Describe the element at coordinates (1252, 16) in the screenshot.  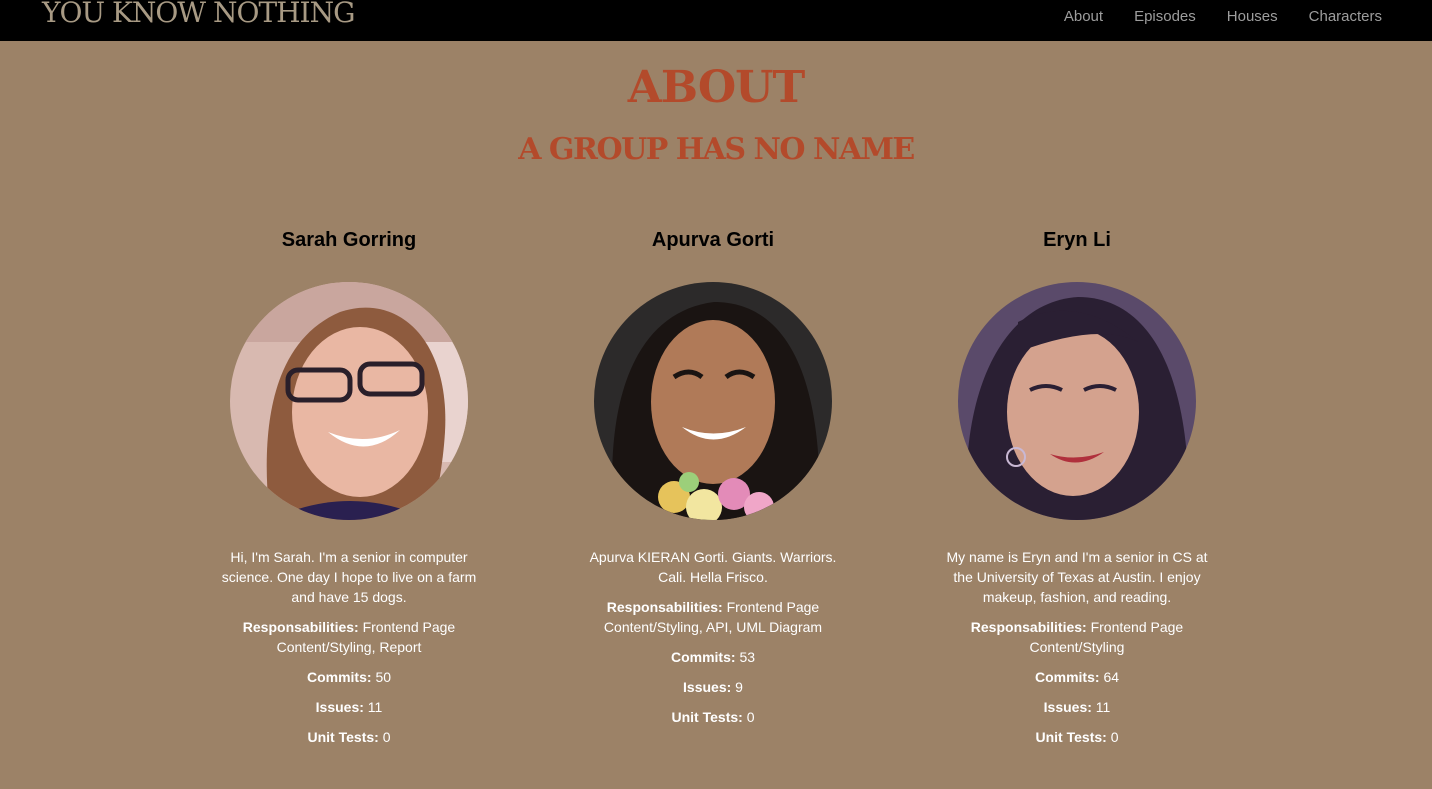
I see `nav-link-houses: Houses` at that location.